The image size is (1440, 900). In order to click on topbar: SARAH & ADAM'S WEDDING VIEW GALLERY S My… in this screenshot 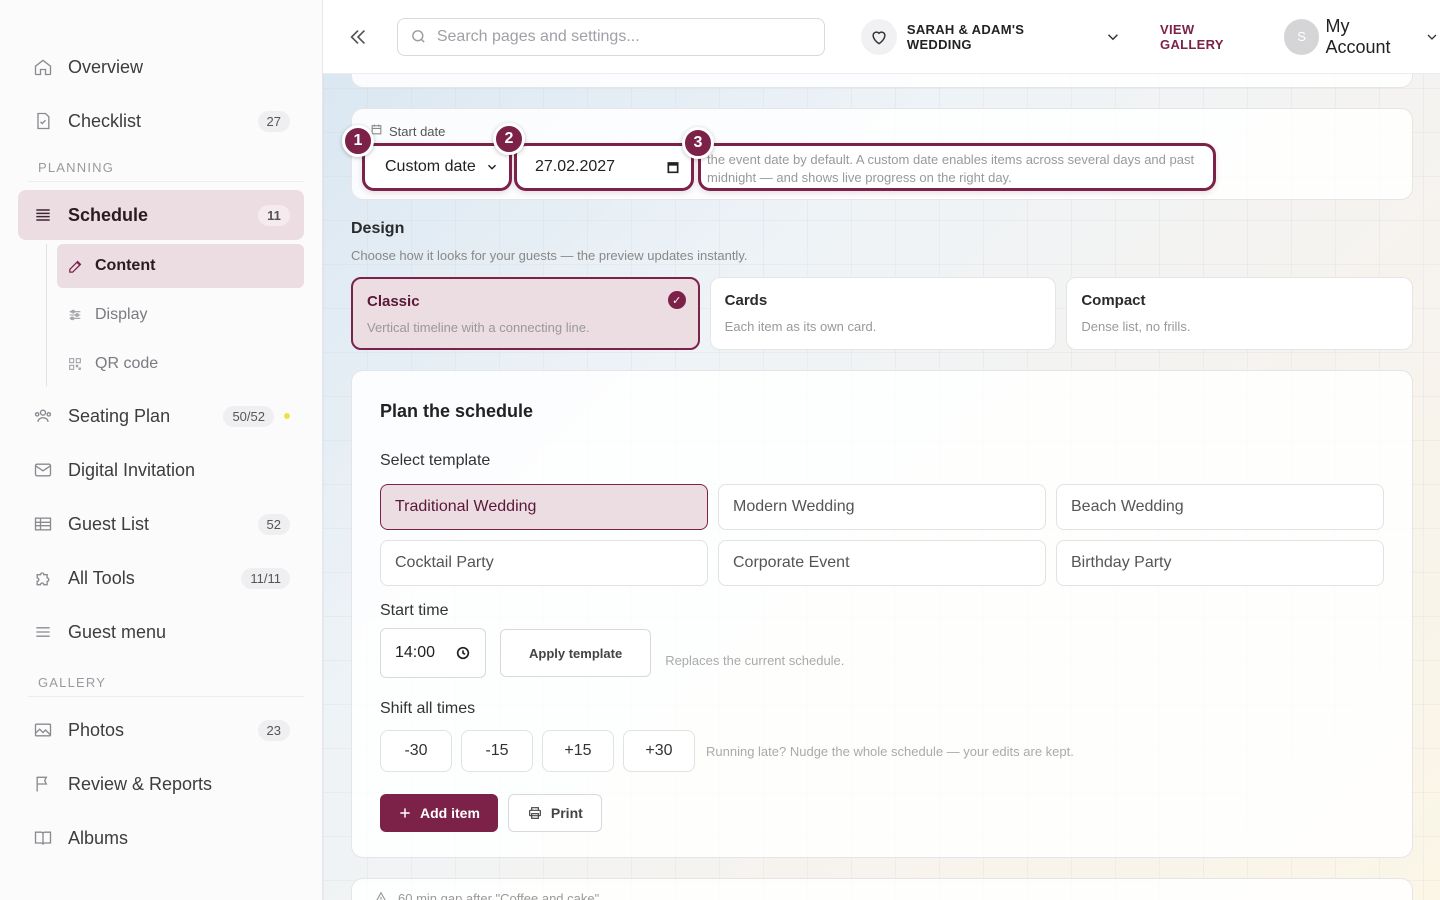, I will do `click(881, 37)`.